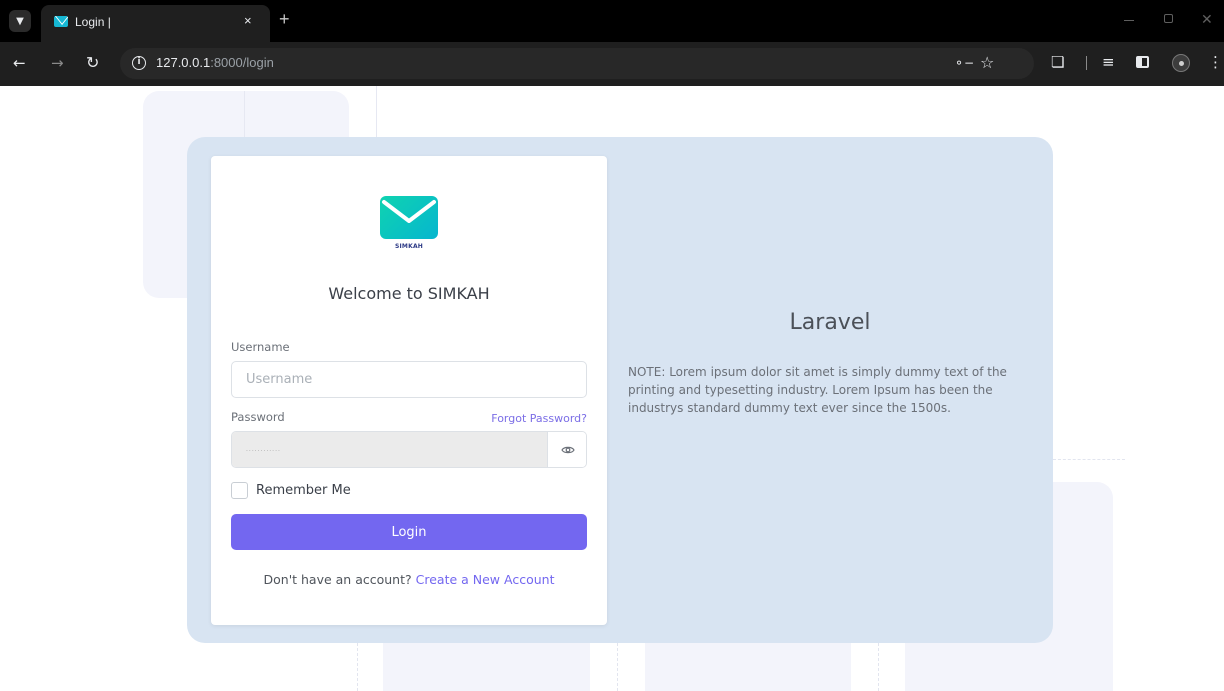 The image size is (1224, 691). What do you see at coordinates (485, 579) in the screenshot?
I see `create-account-link: Create a New Account` at bounding box center [485, 579].